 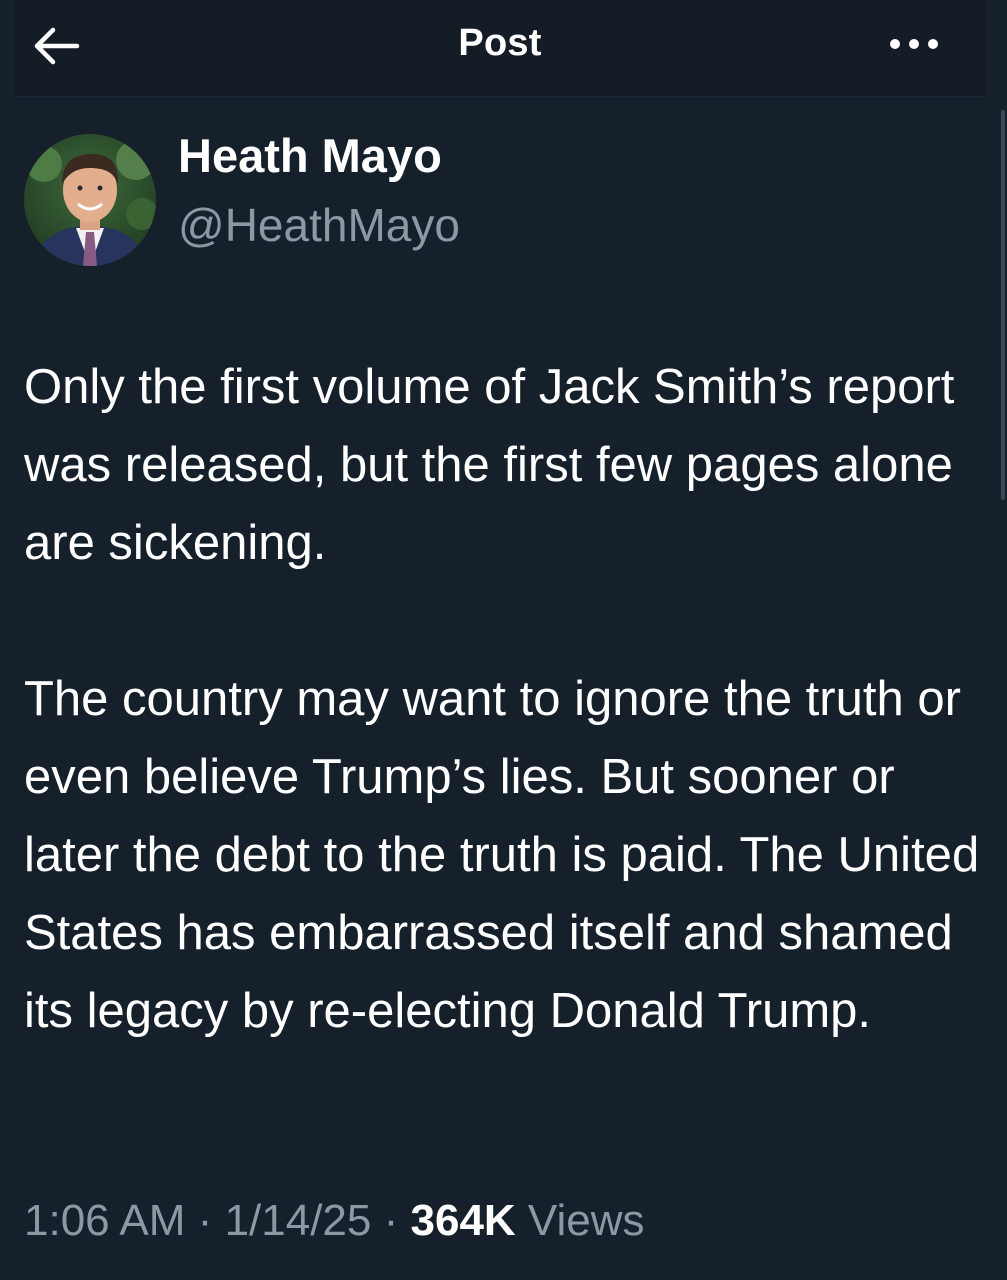 What do you see at coordinates (104, 1220) in the screenshot?
I see `post-time: 1:06 AM` at bounding box center [104, 1220].